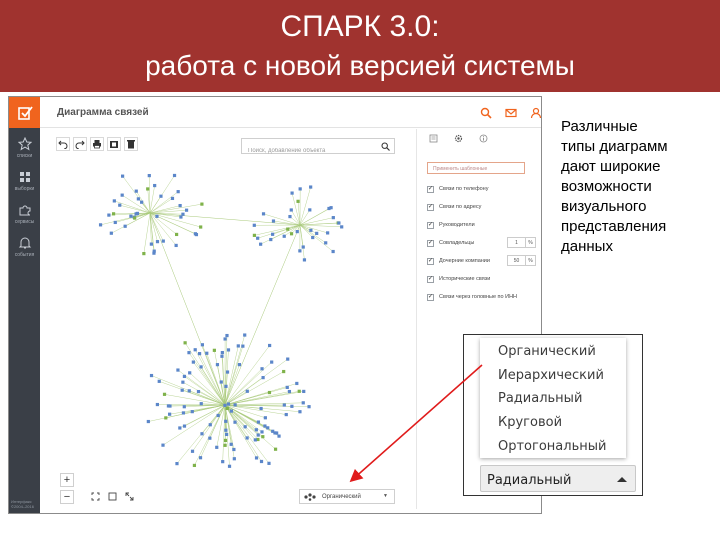 The width and height of the screenshot is (720, 540). Describe the element at coordinates (486, 113) in the screenshot. I see `search-icon` at that location.